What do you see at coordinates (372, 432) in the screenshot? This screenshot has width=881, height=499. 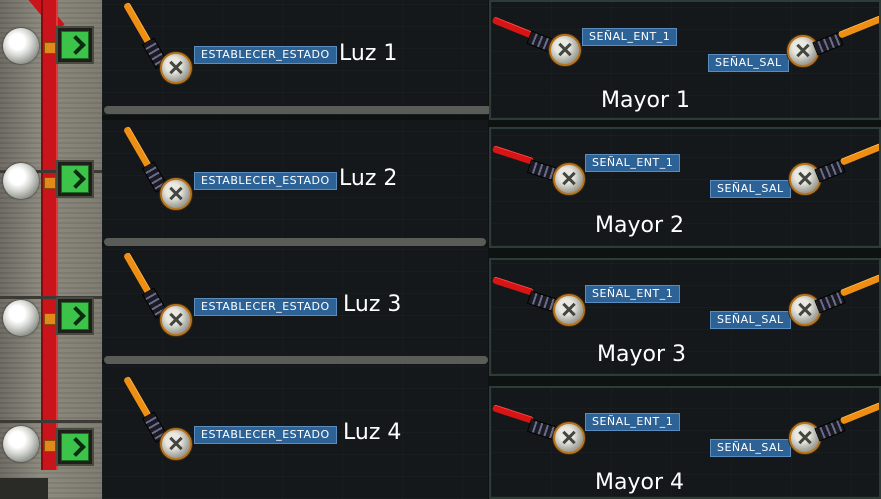 I see `component-title: Luz 4` at bounding box center [372, 432].